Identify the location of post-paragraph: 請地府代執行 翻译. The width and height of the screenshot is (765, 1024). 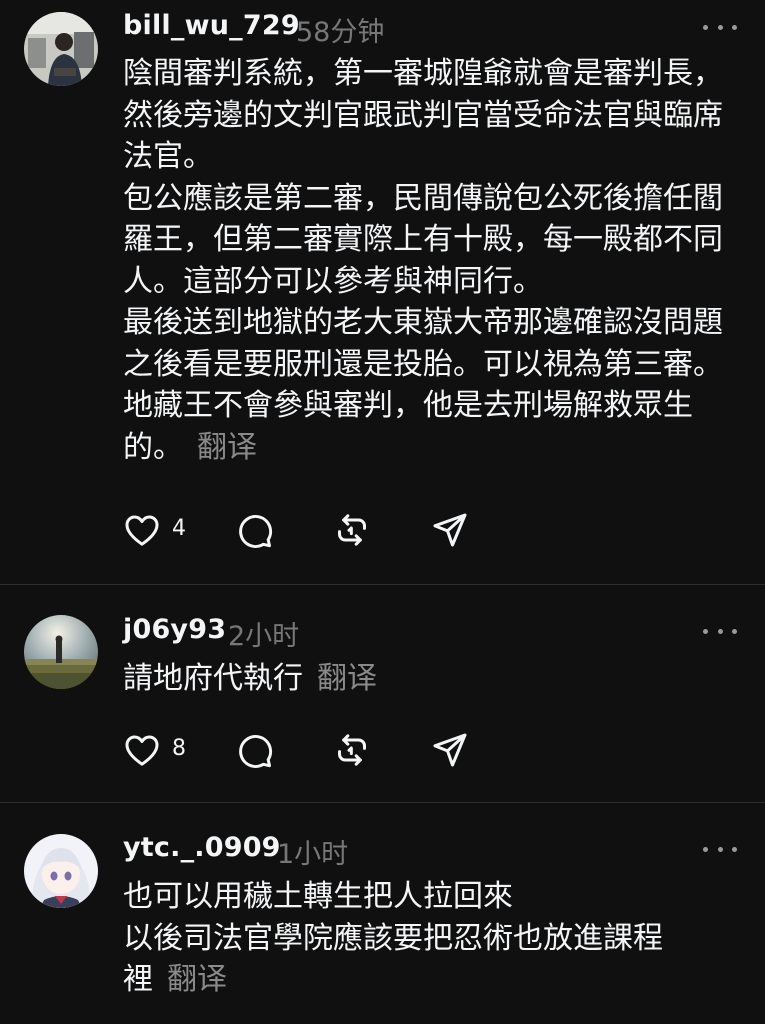
(433, 679).